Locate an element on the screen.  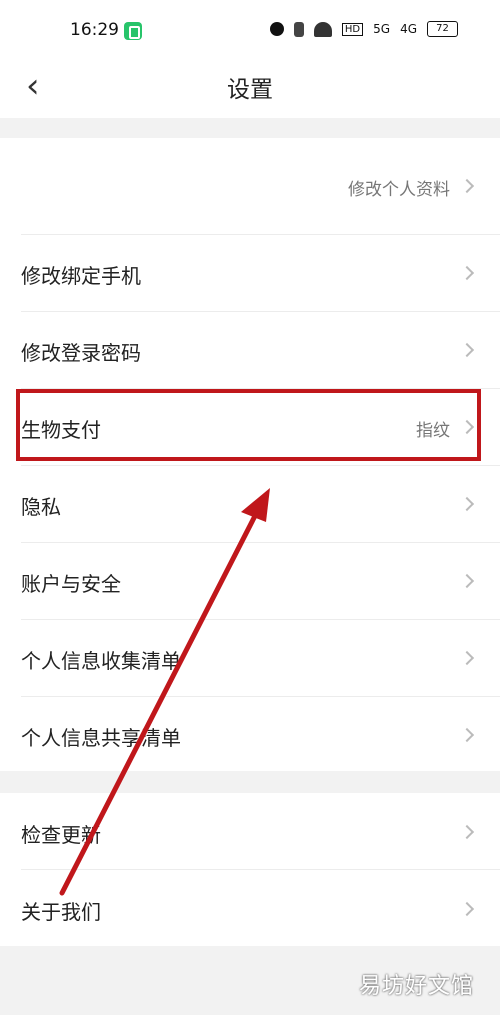
hd-icon: HD is located at coordinates (352, 29).